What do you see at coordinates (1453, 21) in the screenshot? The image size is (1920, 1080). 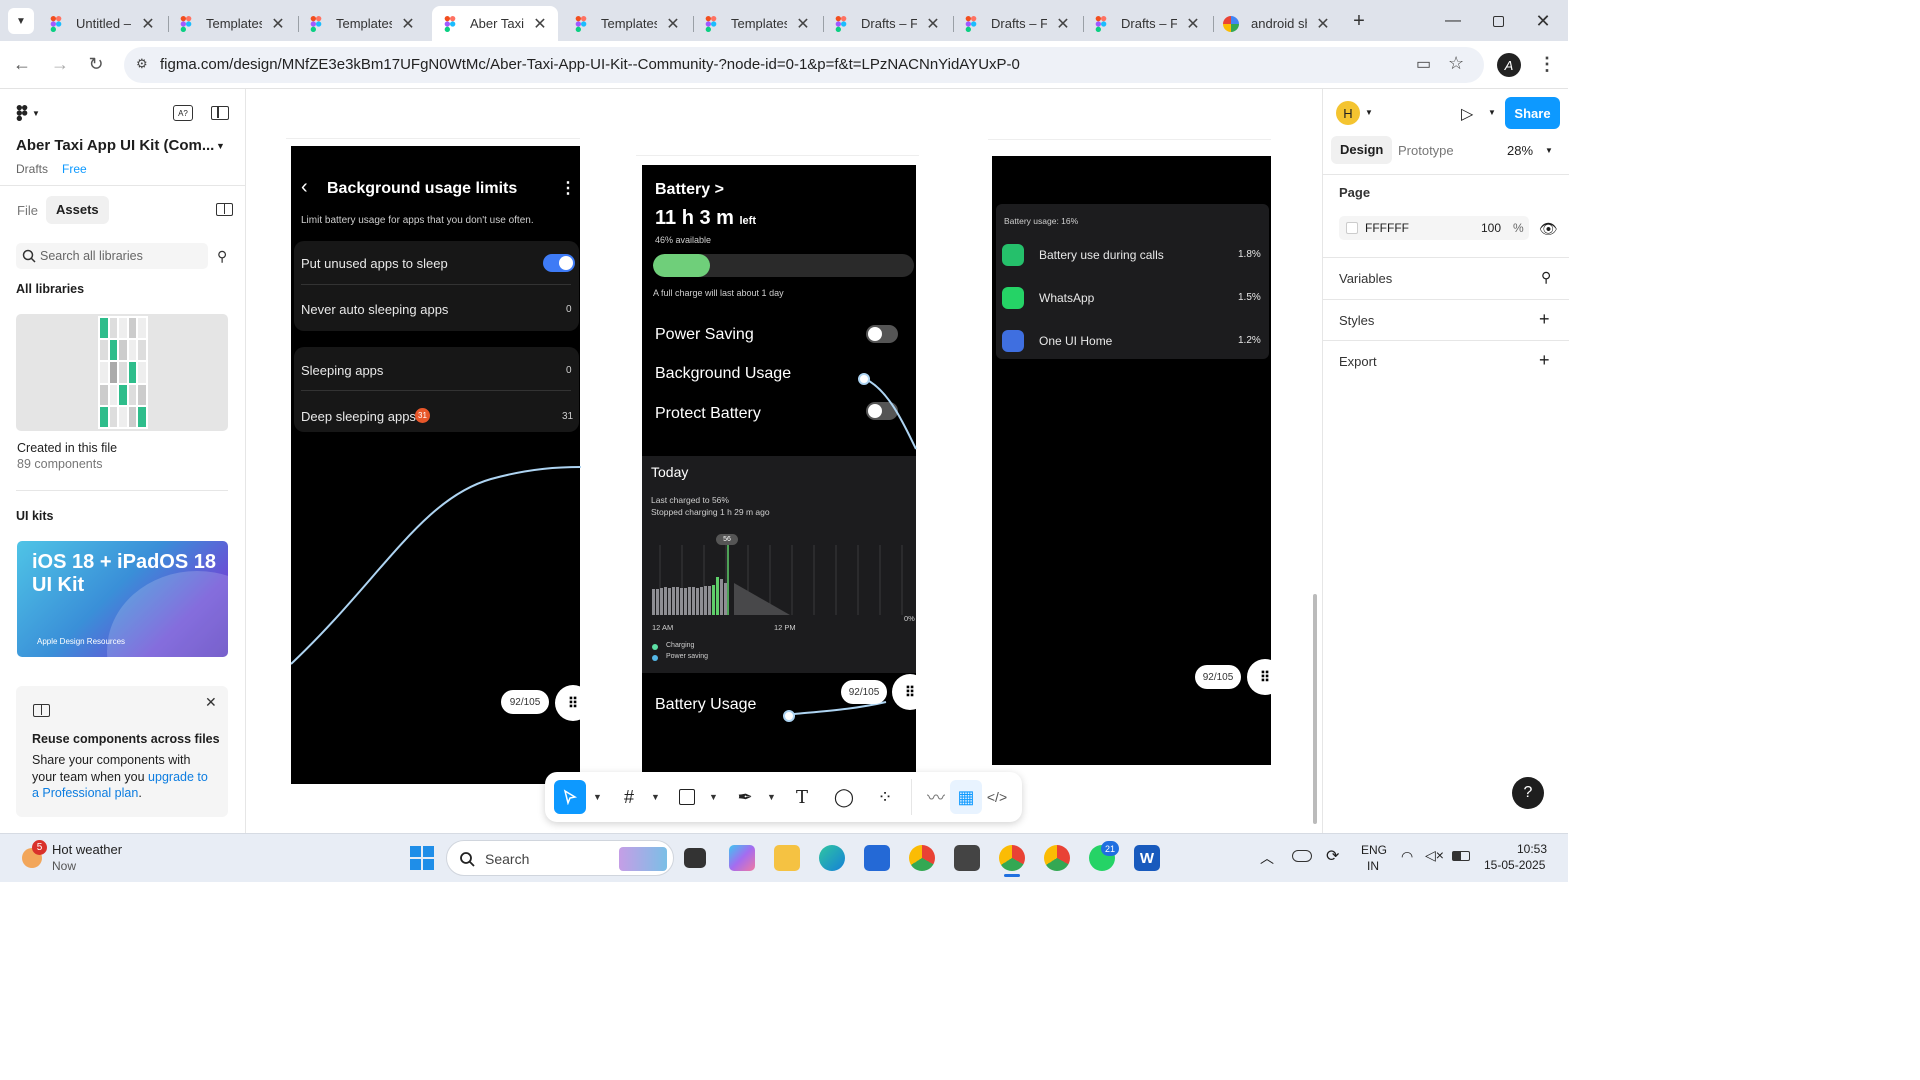 I see `minimize-button: —` at bounding box center [1453, 21].